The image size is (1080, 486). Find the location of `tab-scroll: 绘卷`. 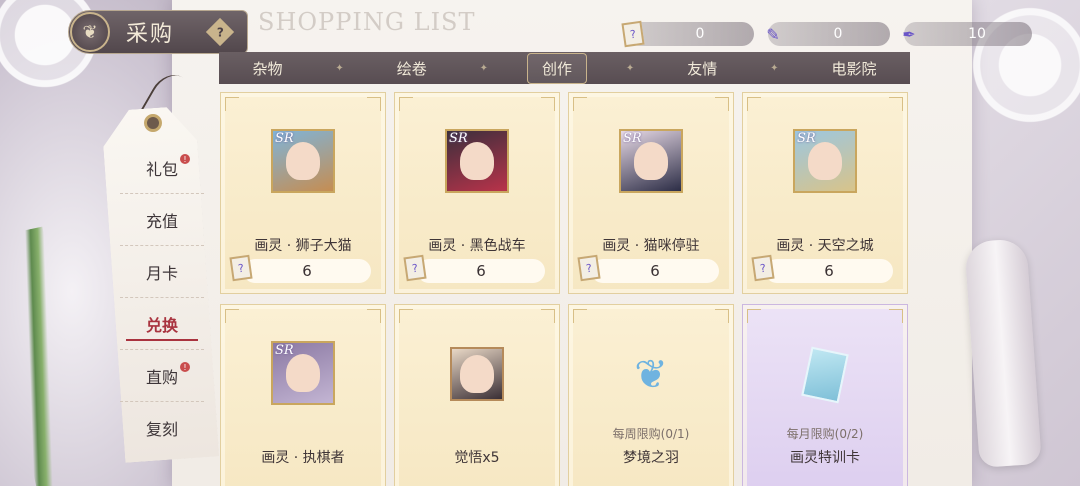

tab-scroll: 绘卷 is located at coordinates (412, 68).